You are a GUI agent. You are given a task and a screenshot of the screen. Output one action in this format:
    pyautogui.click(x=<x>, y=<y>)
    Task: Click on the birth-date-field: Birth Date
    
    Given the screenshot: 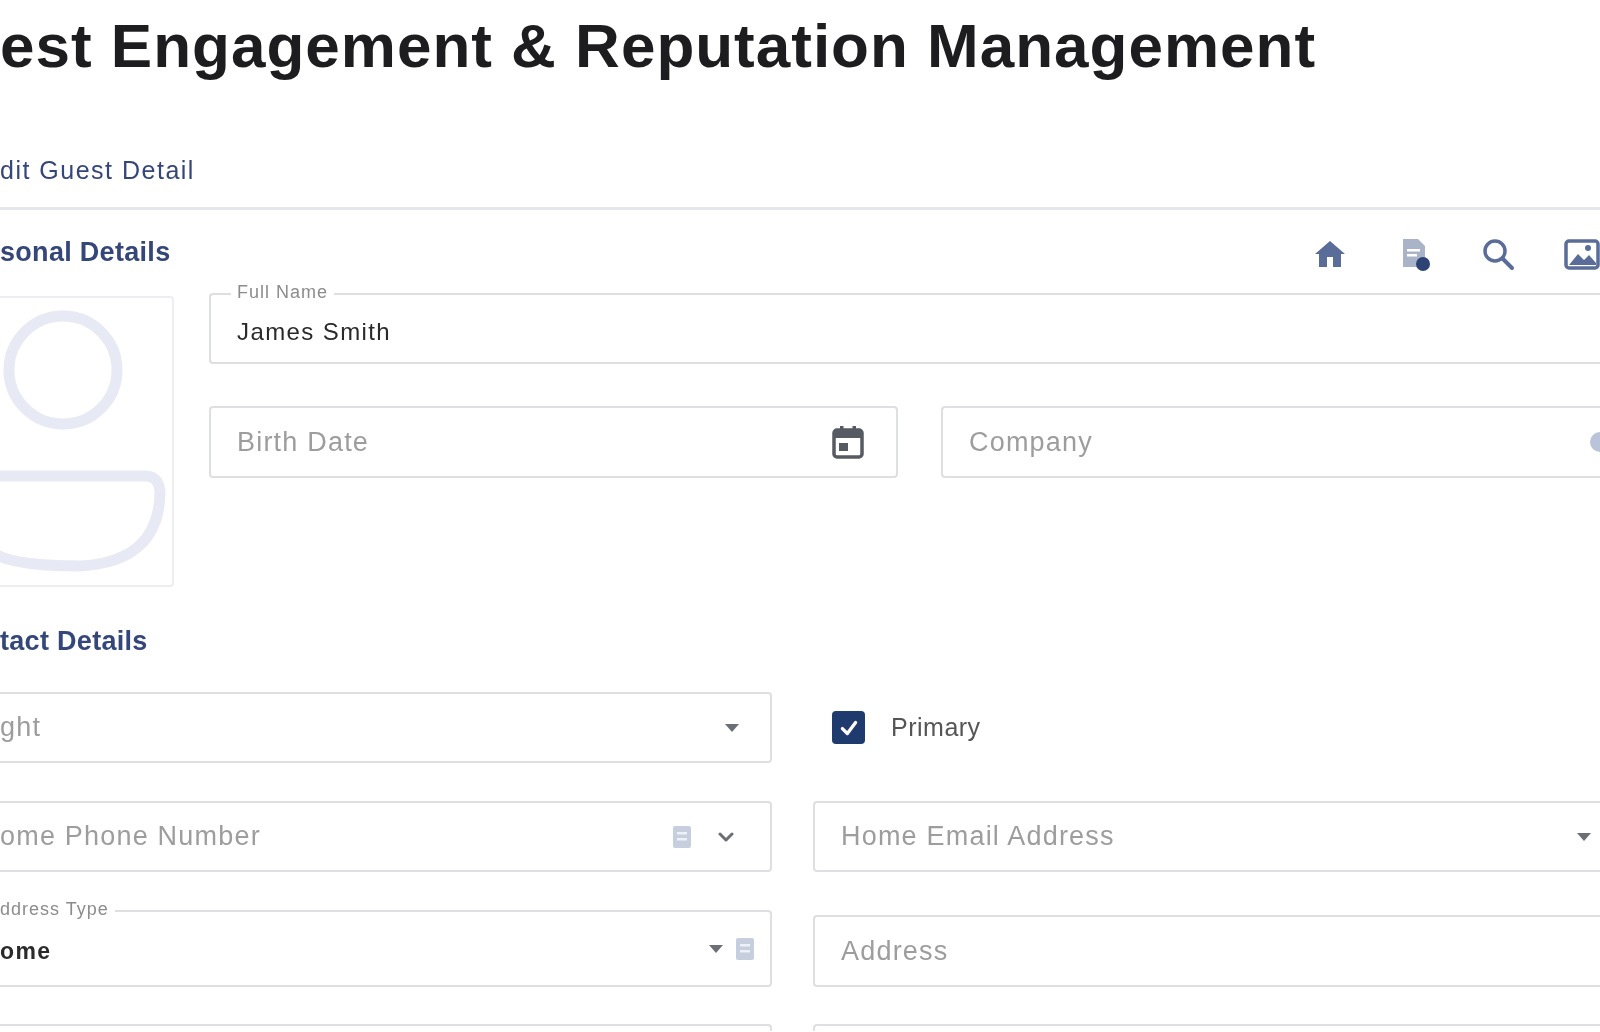 What is the action you would take?
    pyautogui.click(x=553, y=442)
    